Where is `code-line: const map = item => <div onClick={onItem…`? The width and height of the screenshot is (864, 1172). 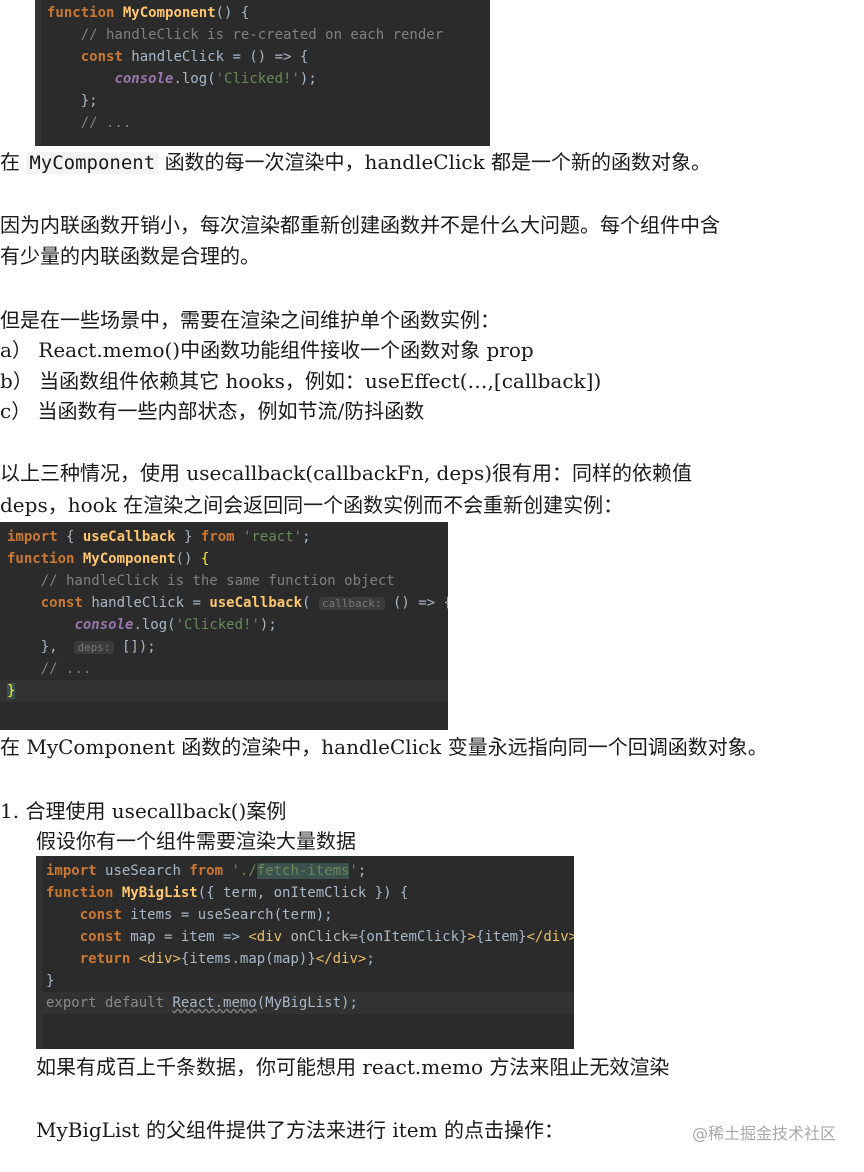 code-line: const map = item => <div onClick={onItem… is located at coordinates (326, 937).